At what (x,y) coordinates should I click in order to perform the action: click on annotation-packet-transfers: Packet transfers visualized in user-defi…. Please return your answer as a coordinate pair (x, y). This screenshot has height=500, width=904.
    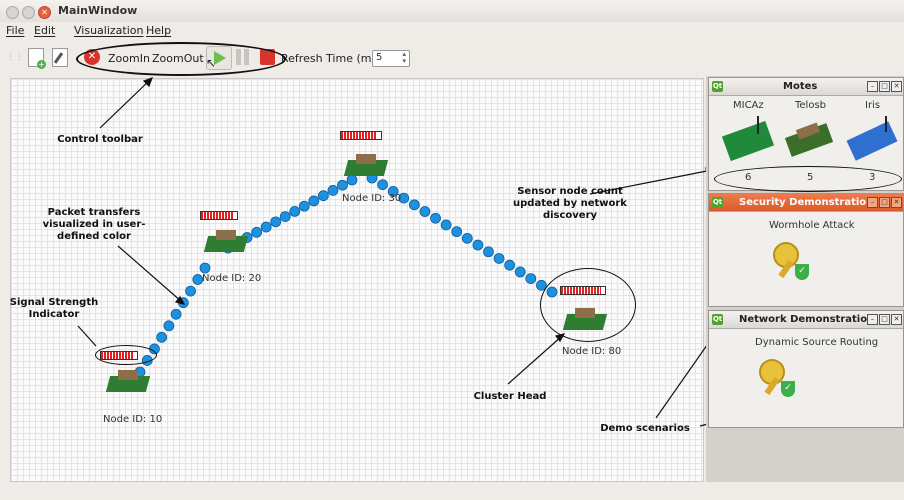
    Looking at the image, I should click on (94, 224).